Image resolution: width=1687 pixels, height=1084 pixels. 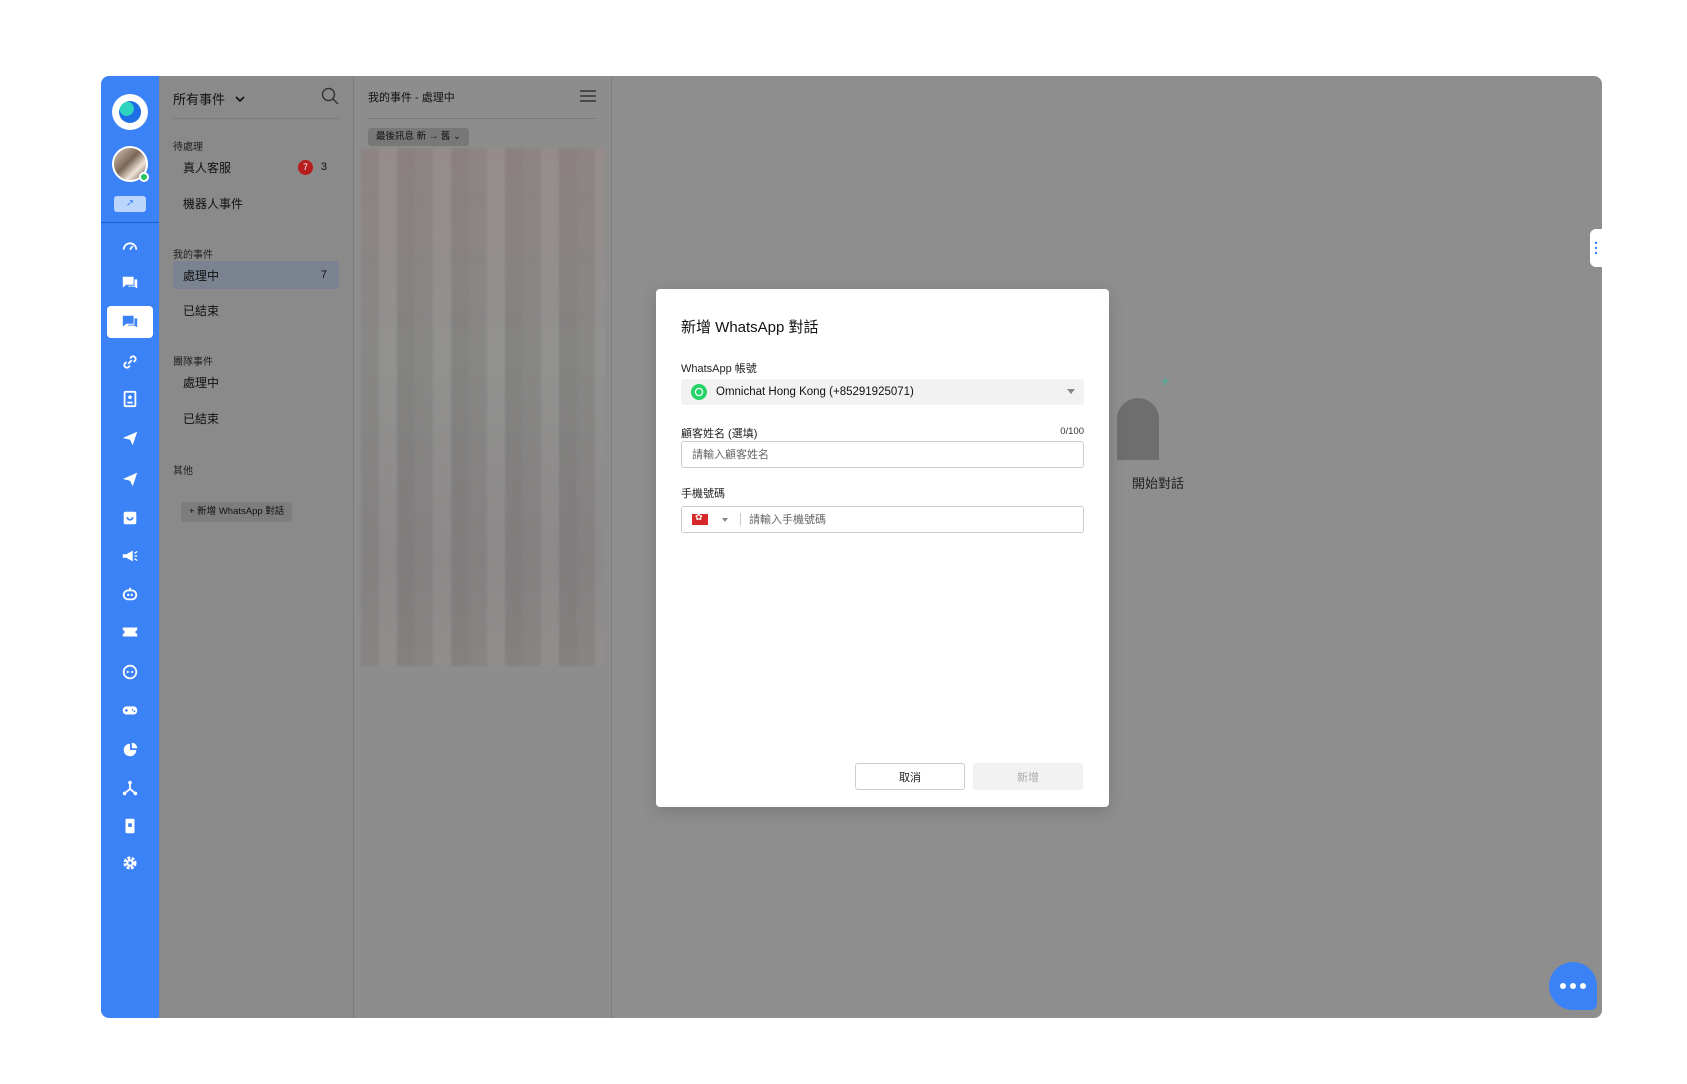 What do you see at coordinates (256, 310) in the screenshot?
I see `nav-item-my-closed: 已結束` at bounding box center [256, 310].